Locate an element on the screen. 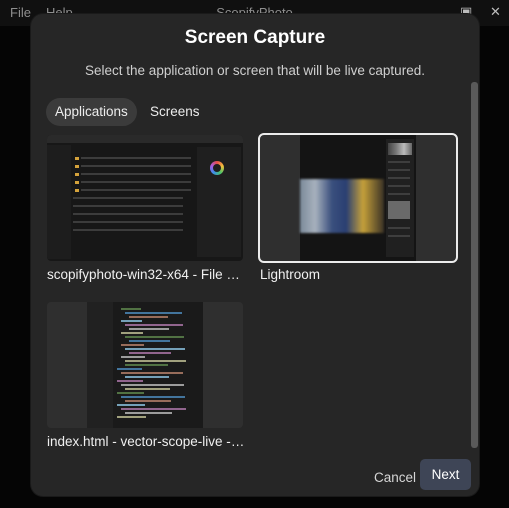 This screenshot has height=508, width=509. scrollbar-thumb is located at coordinates (474, 265).